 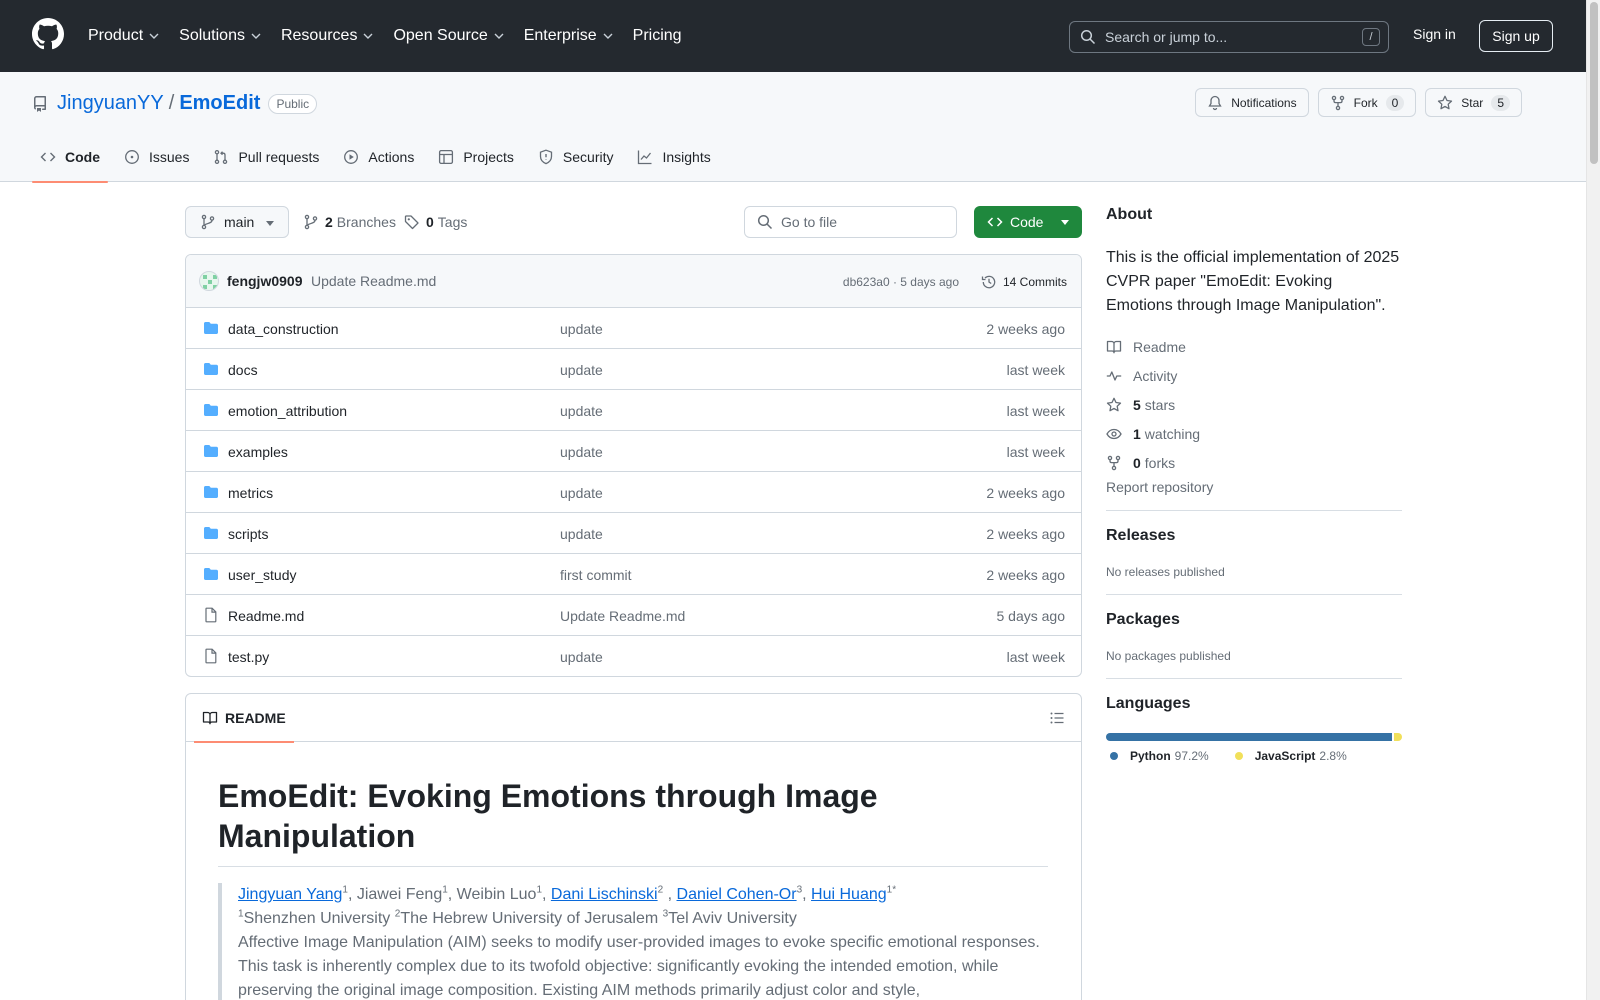 I want to click on nav-resources: Resources, so click(x=327, y=36).